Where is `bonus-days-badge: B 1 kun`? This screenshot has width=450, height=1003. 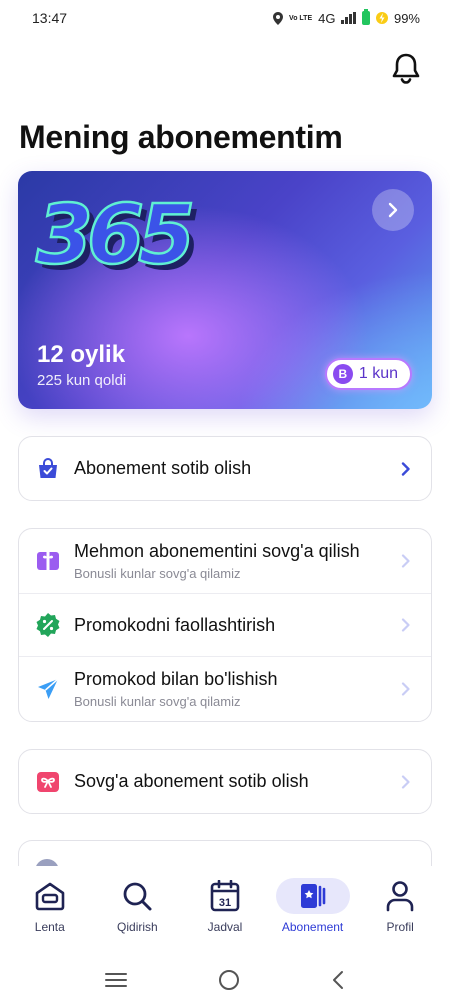 bonus-days-badge: B 1 kun is located at coordinates (368, 374).